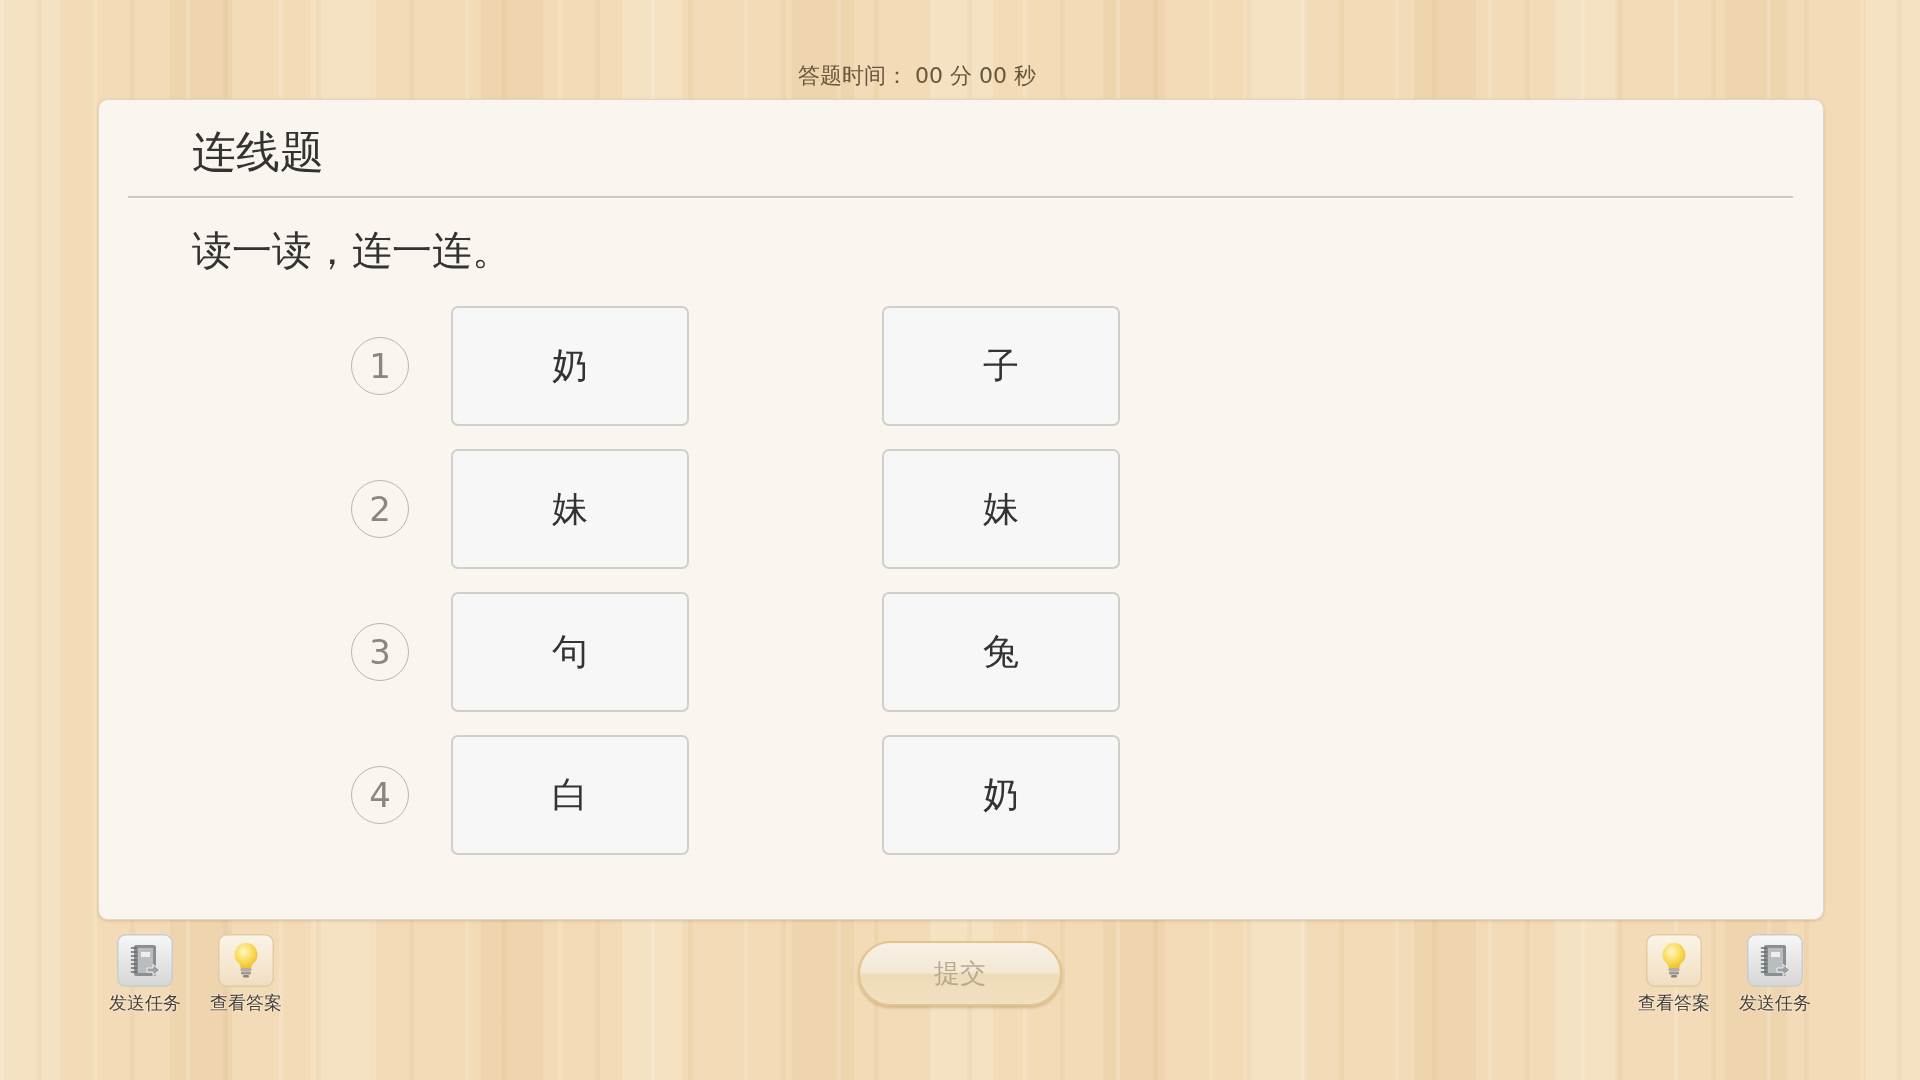 The width and height of the screenshot is (1920, 1080). I want to click on word-tile: 白, so click(570, 795).